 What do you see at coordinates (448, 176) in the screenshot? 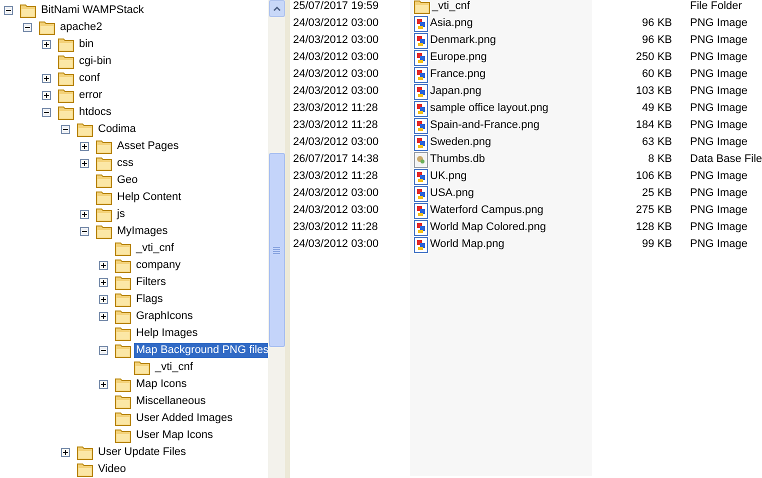
I see `file-name: UK.png` at bounding box center [448, 176].